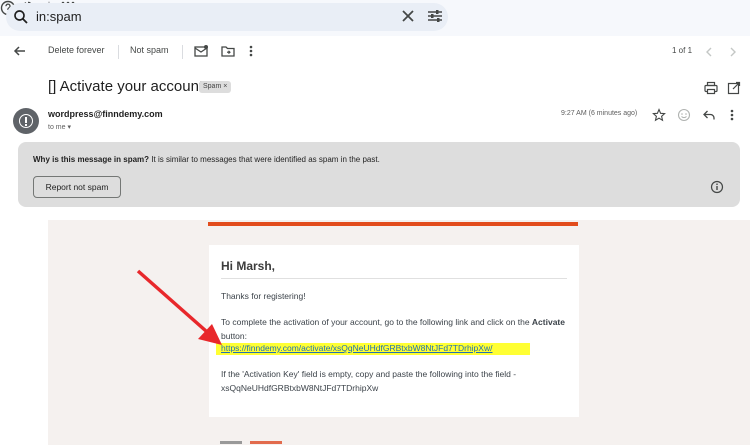 The width and height of the screenshot is (750, 445). What do you see at coordinates (375, 52) in the screenshot?
I see `message-toolbar: Delete forever Not spam 1 of 1` at bounding box center [375, 52].